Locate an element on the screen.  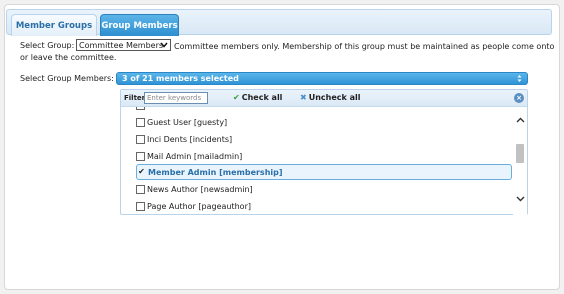
chevron-up-icon is located at coordinates (520, 120).